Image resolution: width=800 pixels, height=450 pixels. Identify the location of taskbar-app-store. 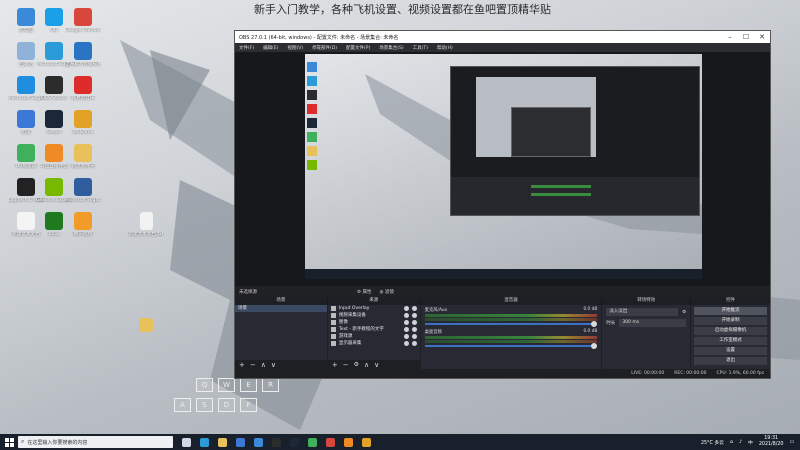
(240, 442).